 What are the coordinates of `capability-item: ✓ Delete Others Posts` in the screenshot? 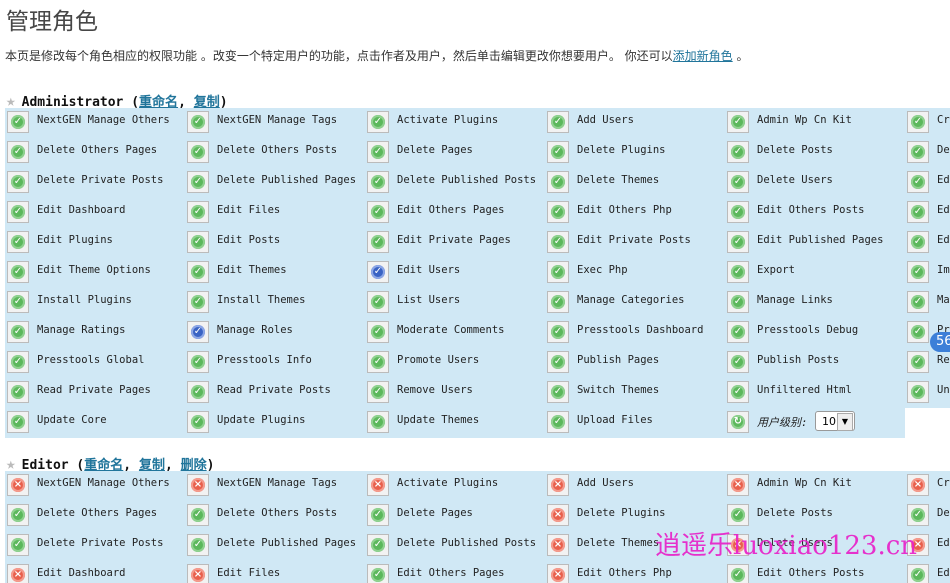 It's located at (275, 153).